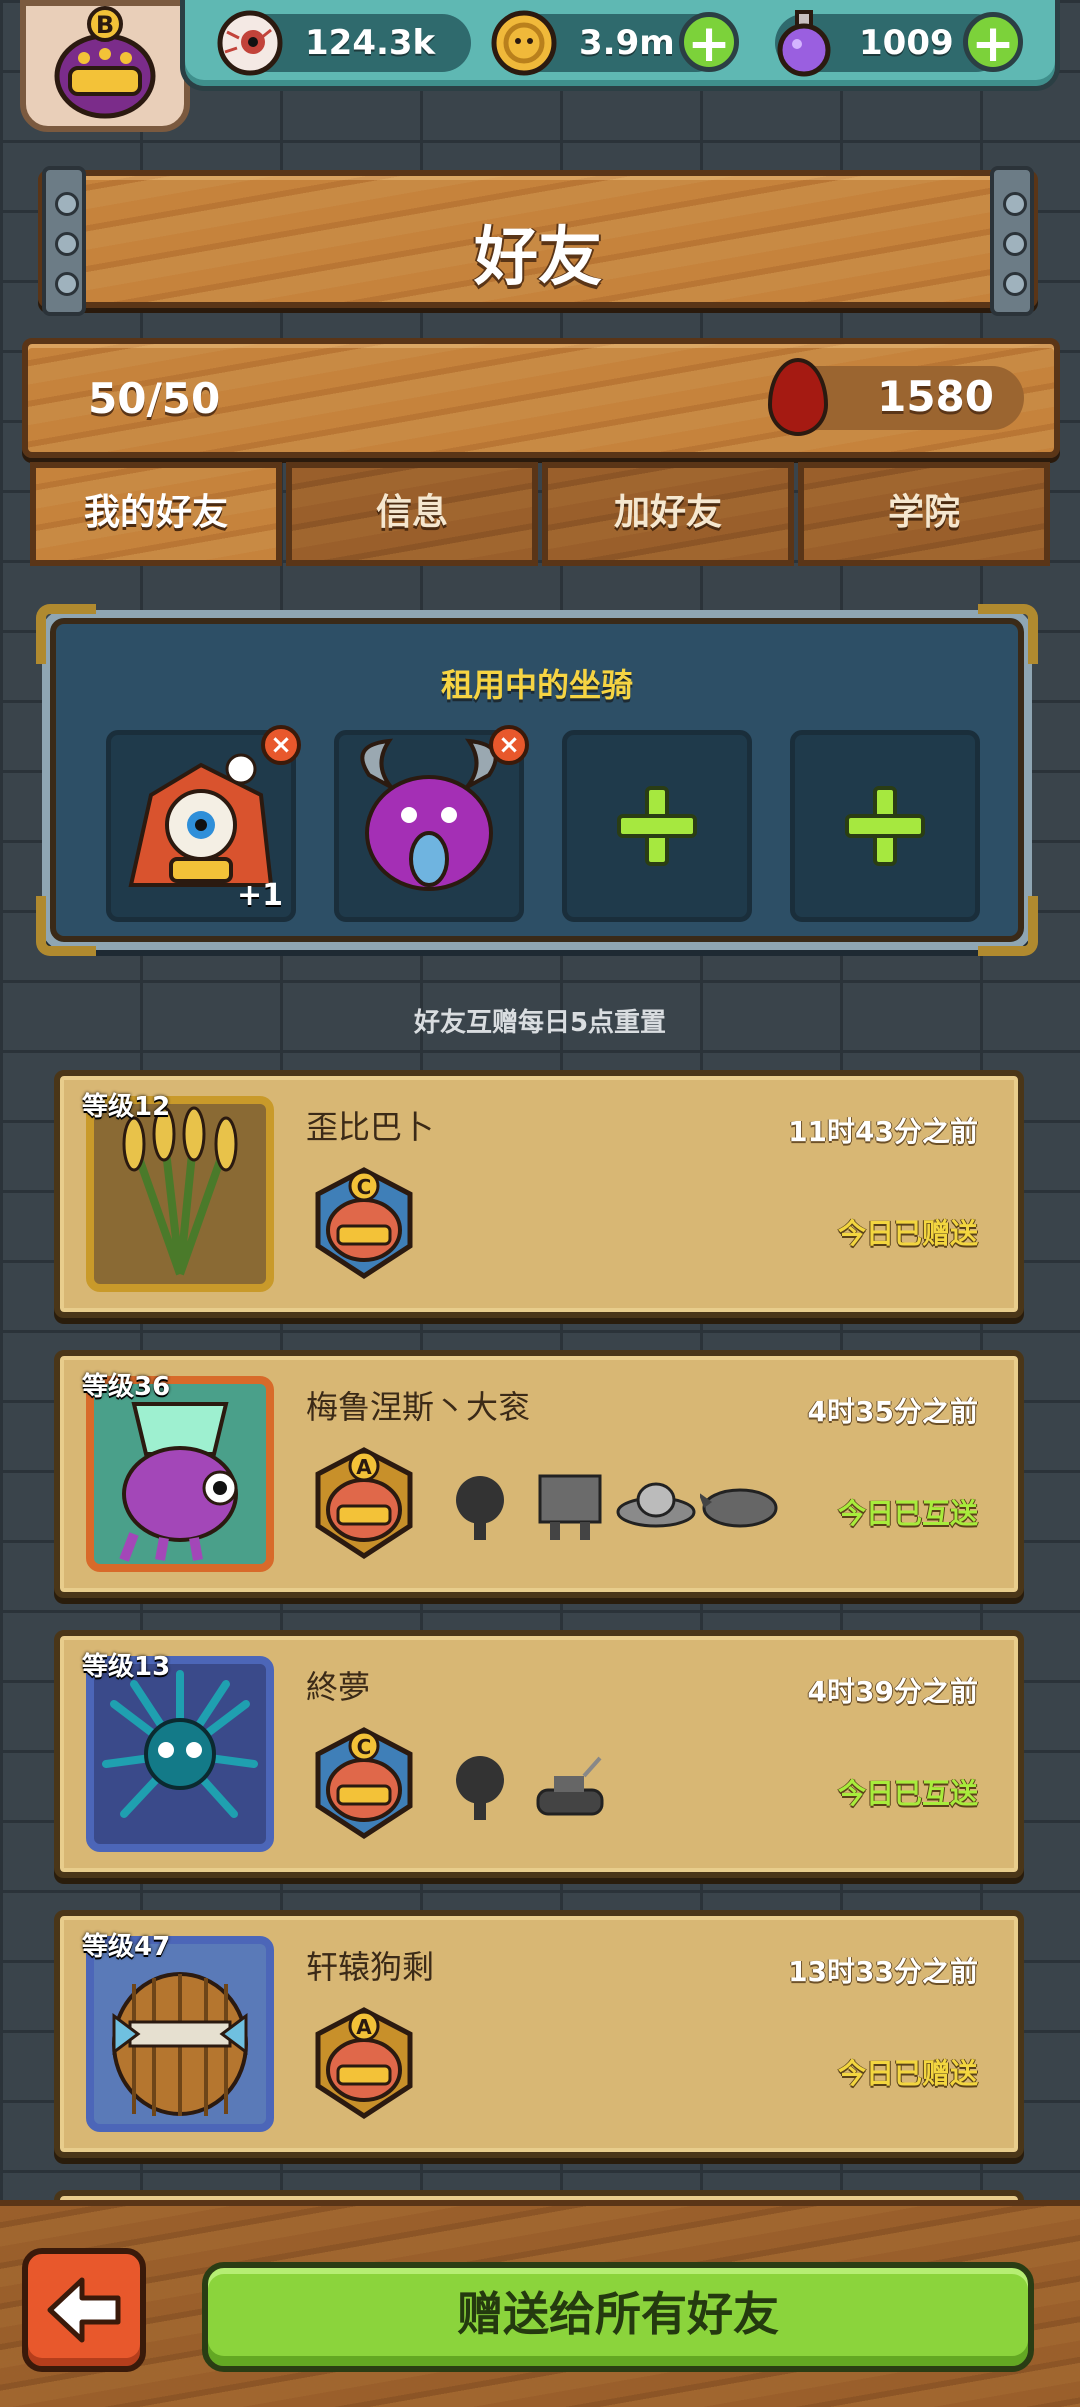 The image size is (1080, 2407). What do you see at coordinates (538, 258) in the screenshot?
I see `page-title: 好友` at bounding box center [538, 258].